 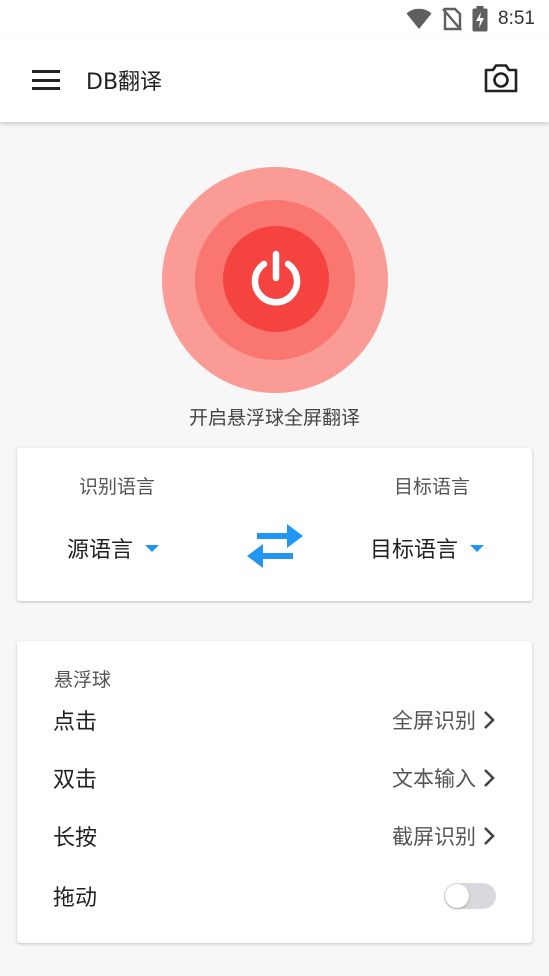 I want to click on power-caption: 开启悬浮球全屏翻译, so click(x=274, y=418).